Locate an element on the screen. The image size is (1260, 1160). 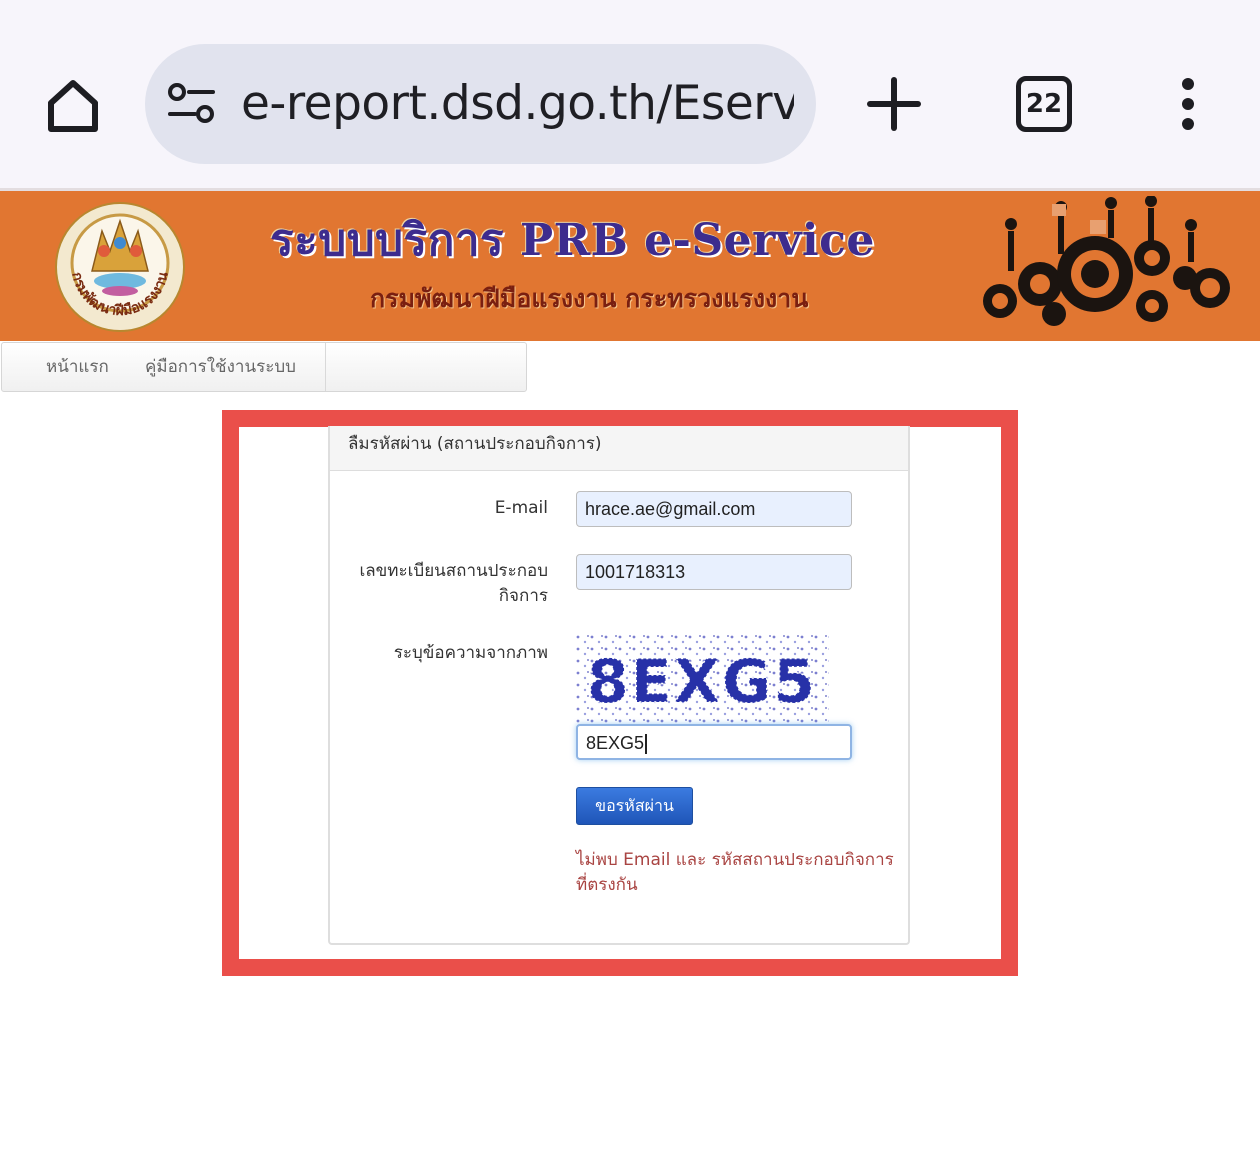
dsd-seal-logo: กรมพัฒนาฝีมือแรงงาน is located at coordinates (120, 267).